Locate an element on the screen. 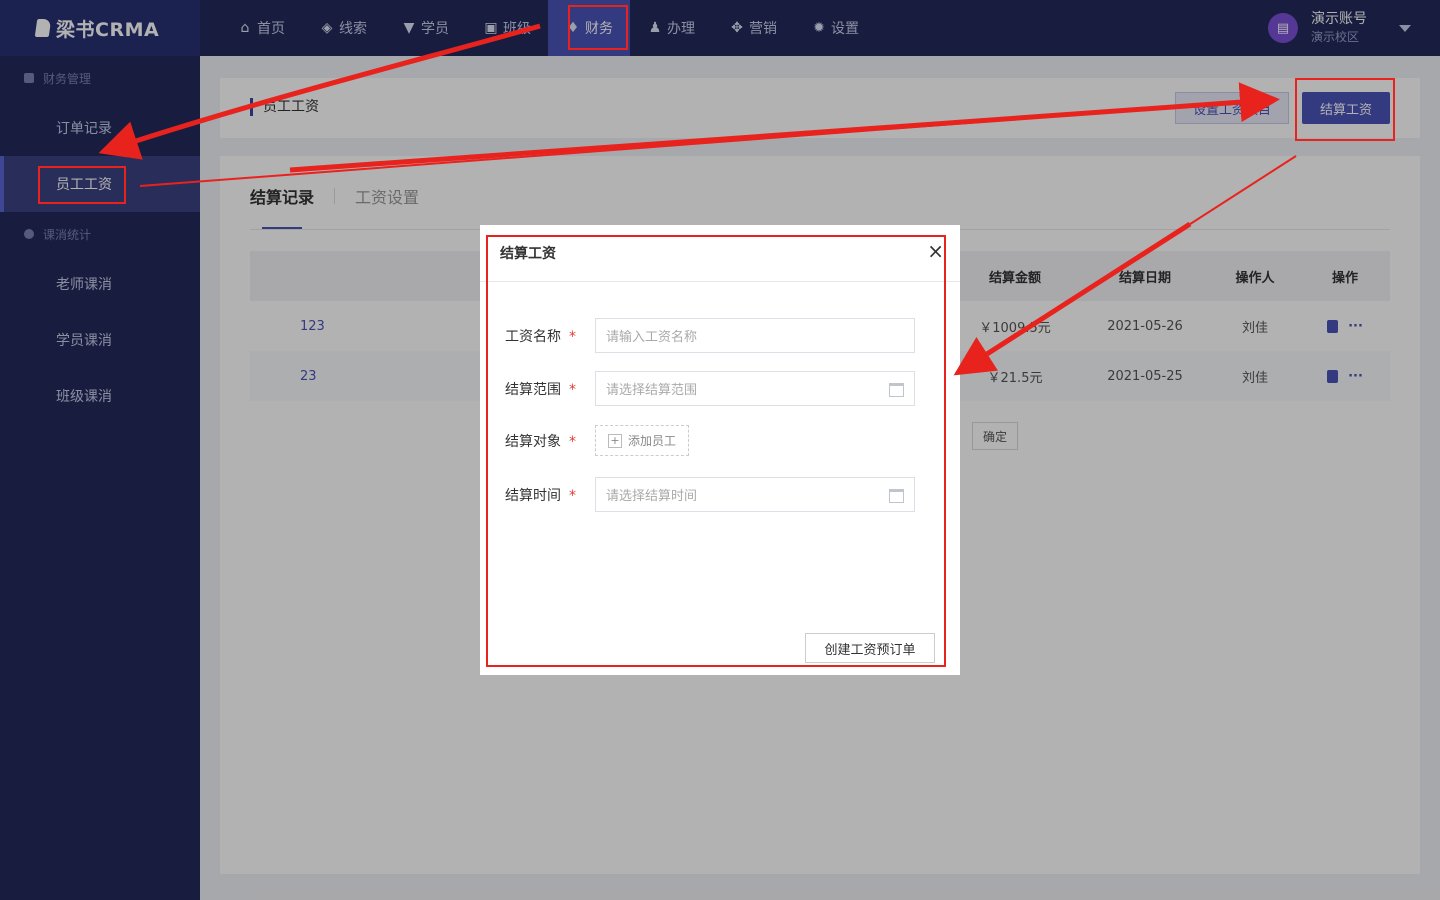 The image size is (1440, 900). annotation-box-settle is located at coordinates (1345, 109).